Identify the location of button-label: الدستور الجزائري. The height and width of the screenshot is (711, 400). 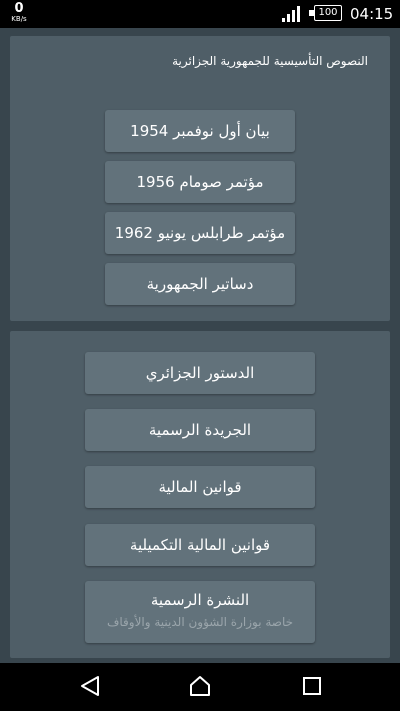
(200, 373).